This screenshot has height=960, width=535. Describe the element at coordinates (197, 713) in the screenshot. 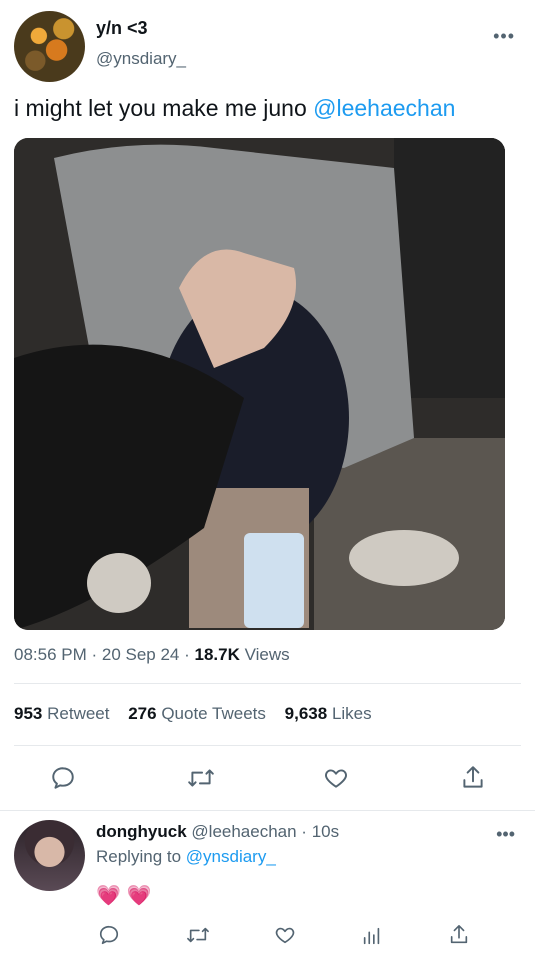

I see `quotes-stat: 276 Quote Tweets` at that location.